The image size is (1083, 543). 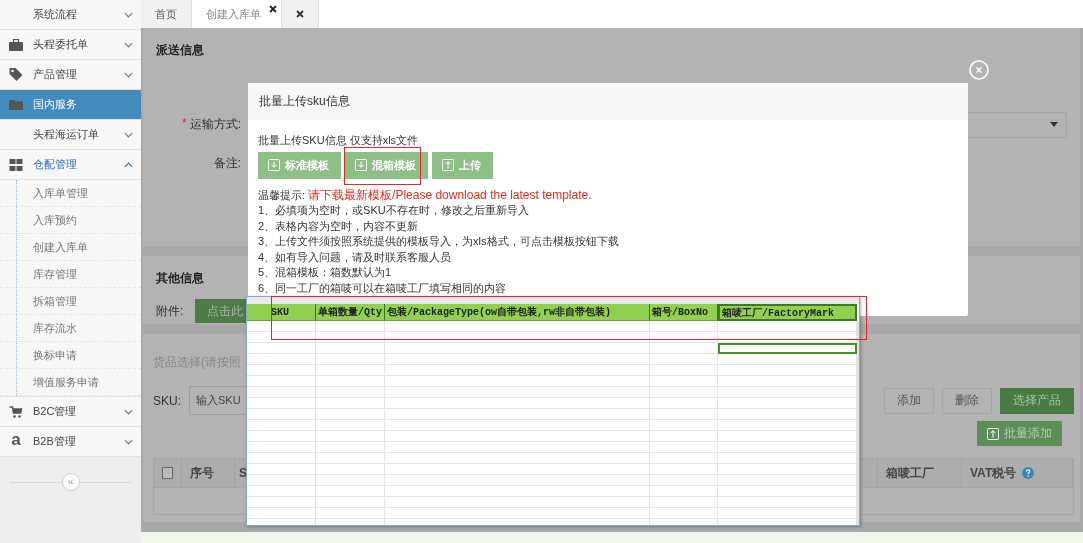 What do you see at coordinates (787, 348) in the screenshot?
I see `selected-cell` at bounding box center [787, 348].